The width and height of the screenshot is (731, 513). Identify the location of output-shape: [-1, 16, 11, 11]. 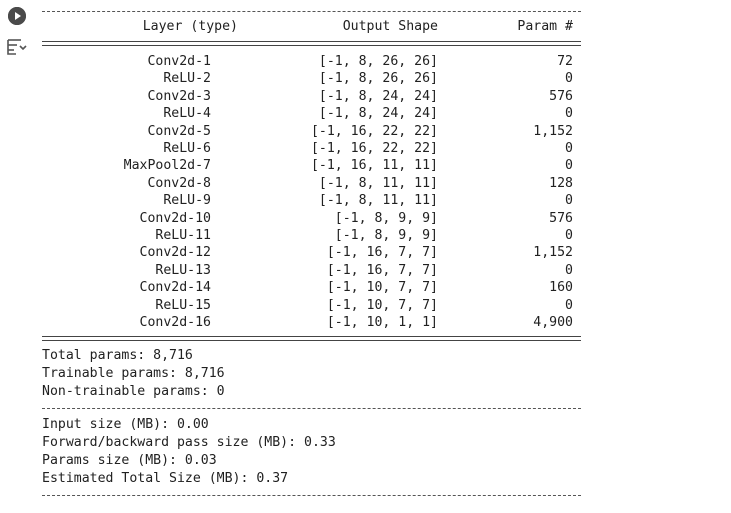
(374, 166).